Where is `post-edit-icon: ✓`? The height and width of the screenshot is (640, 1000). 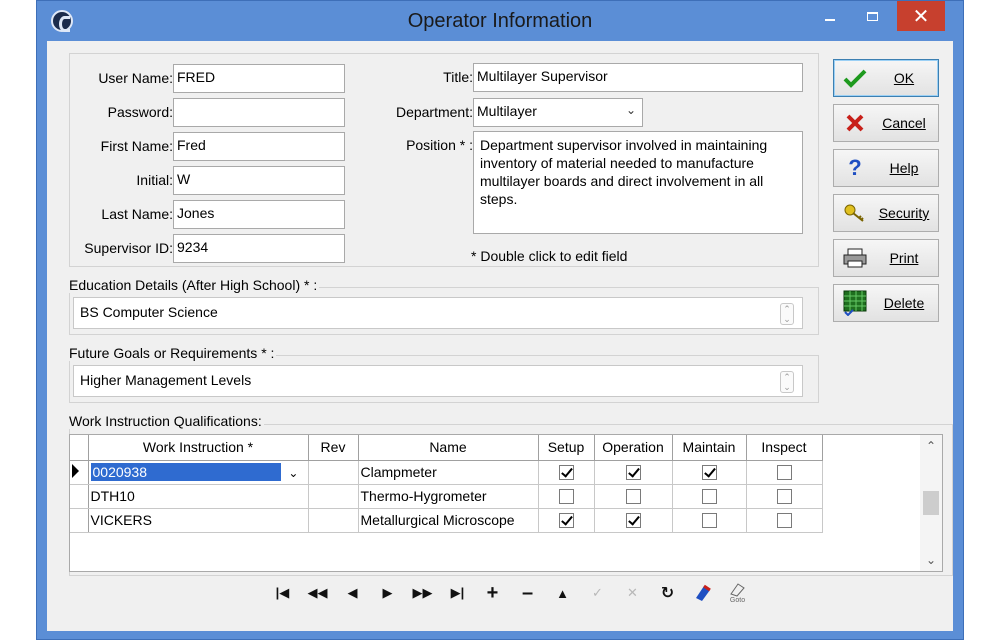 post-edit-icon: ✓ is located at coordinates (597, 593).